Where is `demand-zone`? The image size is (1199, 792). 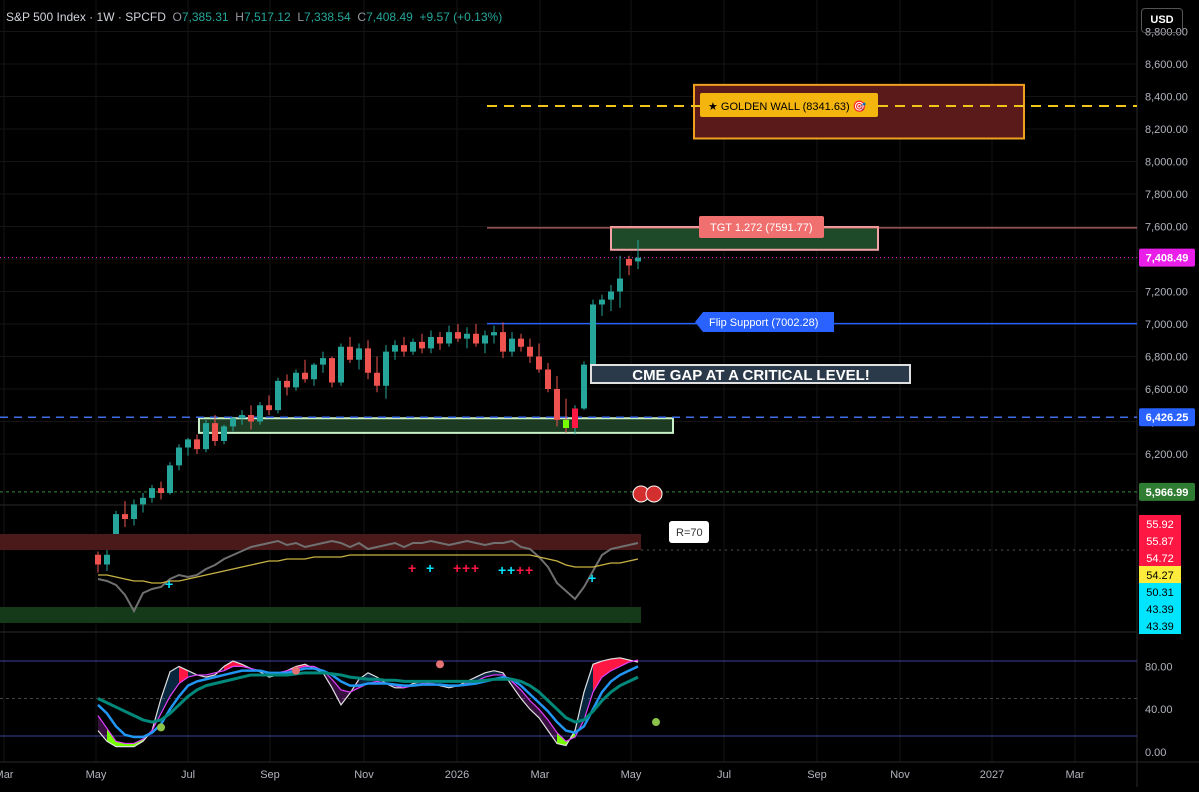
demand-zone is located at coordinates (436, 425).